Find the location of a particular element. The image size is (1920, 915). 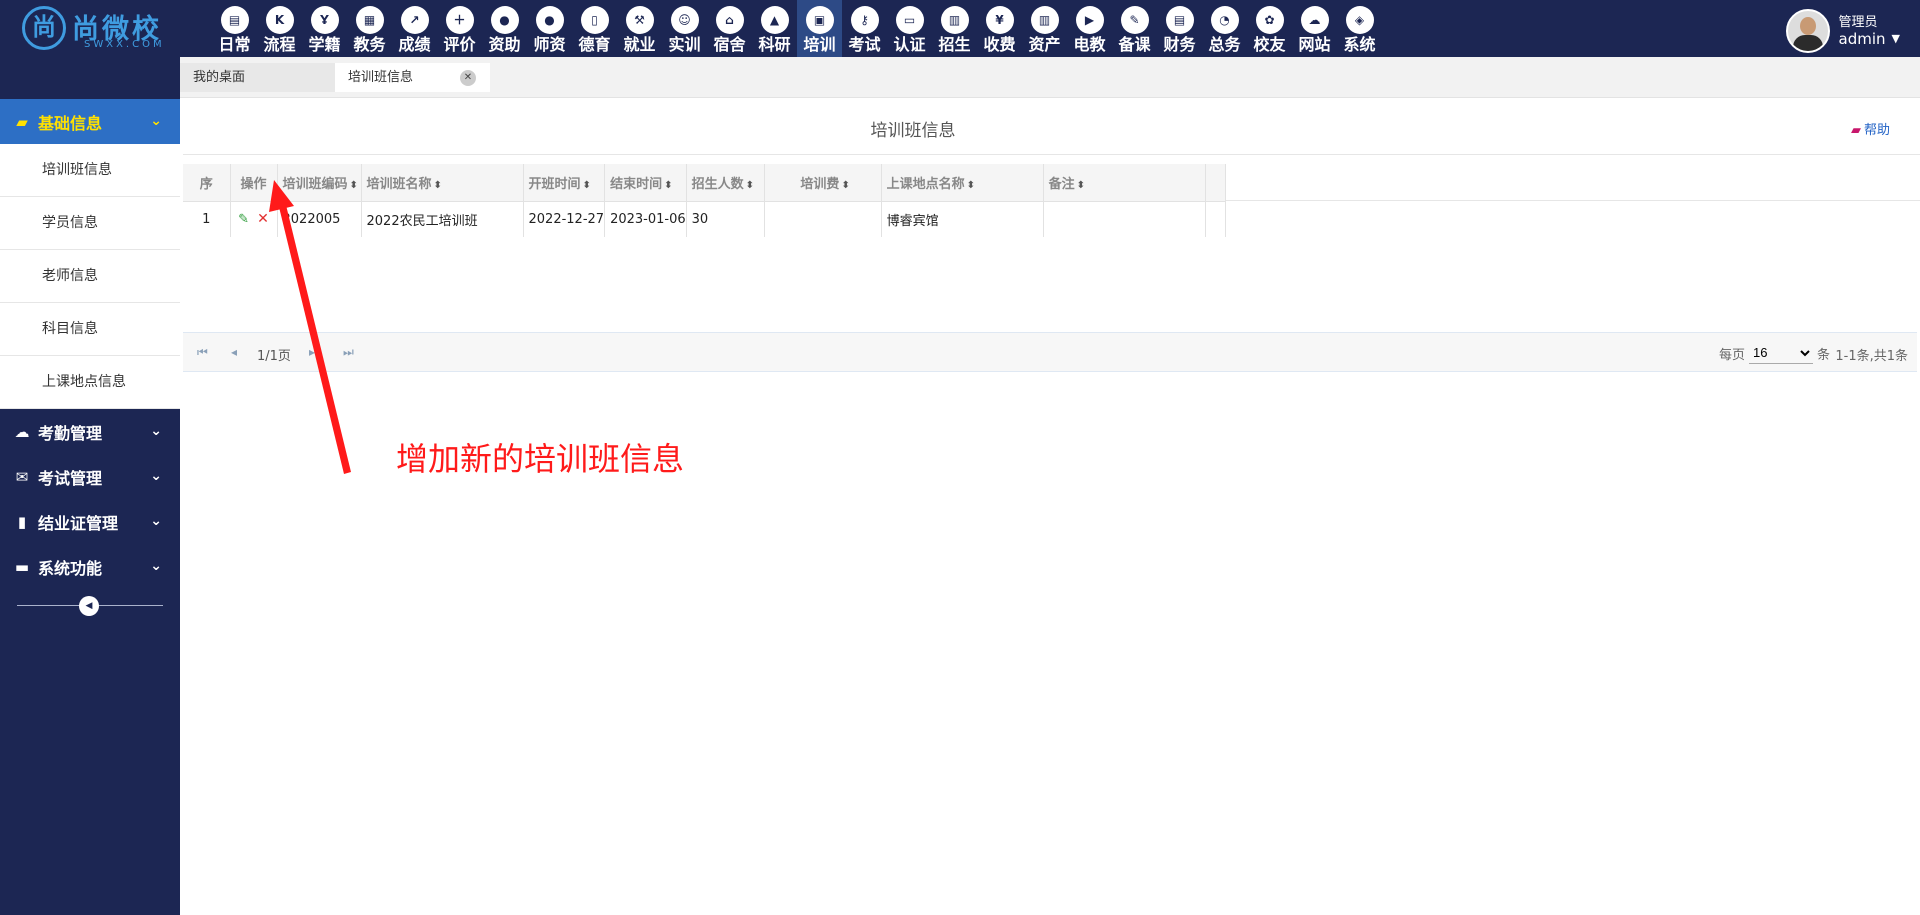

sidebar-group-basic-info: ▰ 基础信息 ⌄ is located at coordinates (90, 121).